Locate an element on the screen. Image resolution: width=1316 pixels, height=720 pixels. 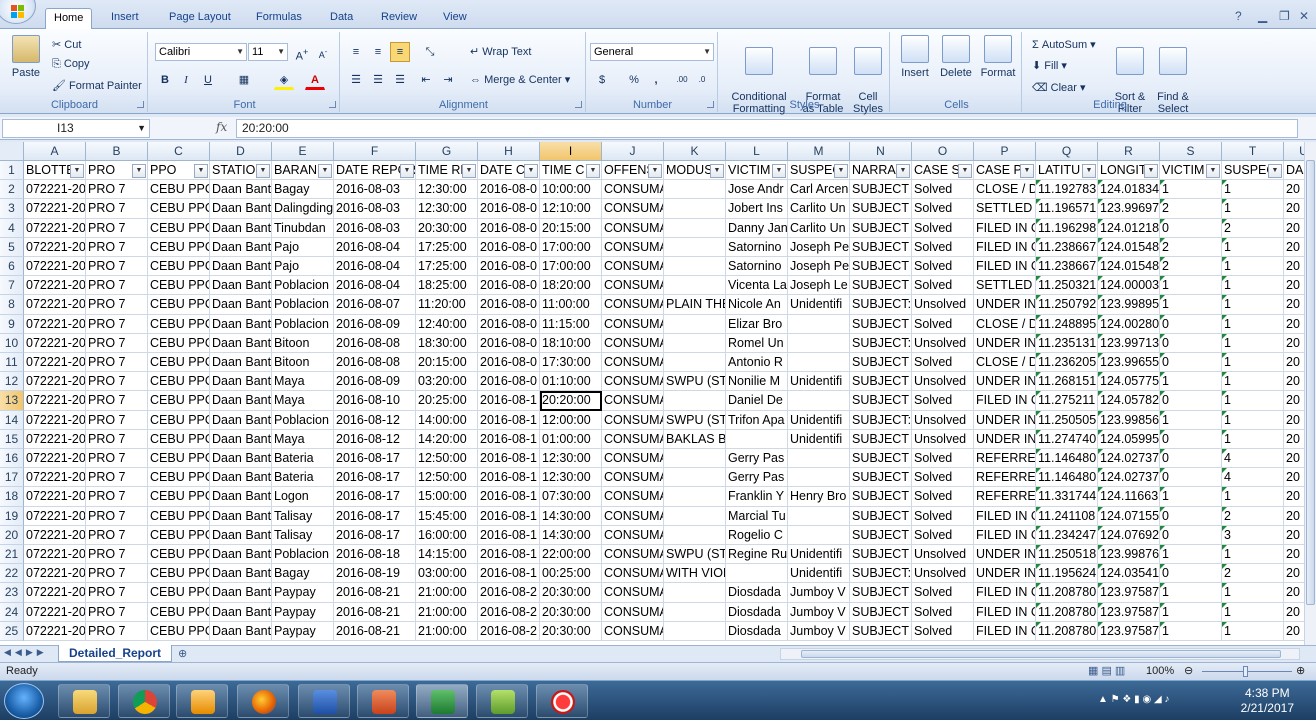
data-cell: CONSUMATED MALI is located at coordinates (633, 631).